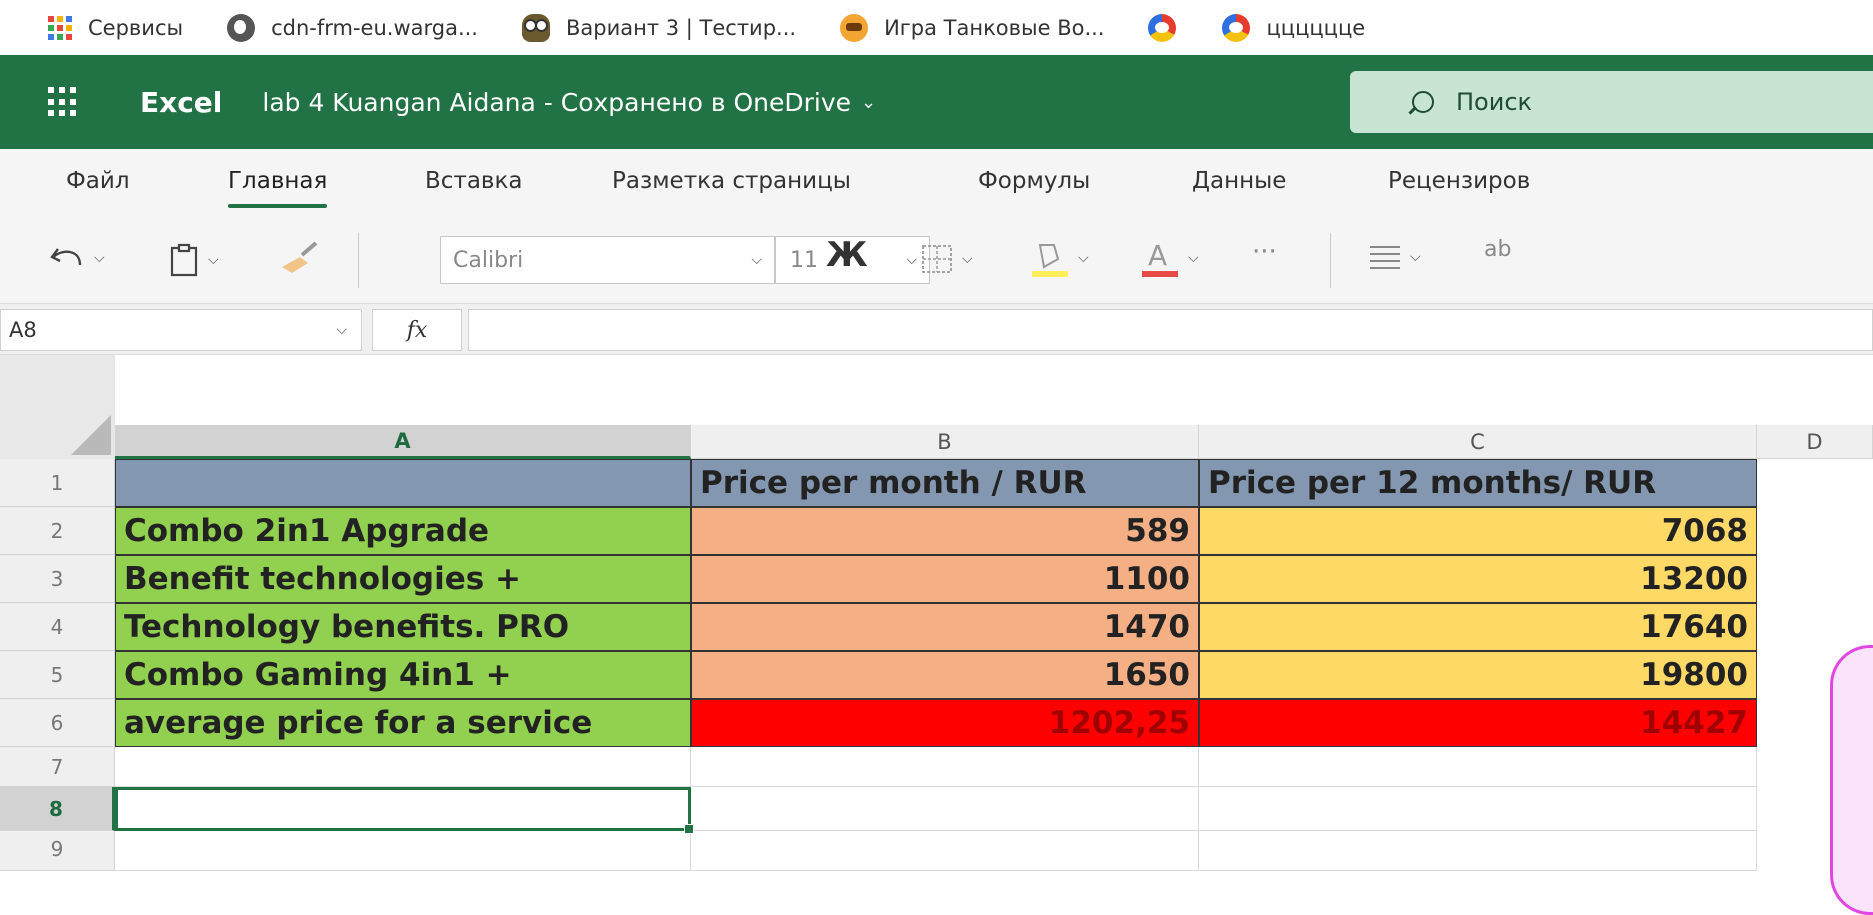 The width and height of the screenshot is (1873, 915). What do you see at coordinates (403, 723) in the screenshot?
I see `cell-a6: average price for a service` at bounding box center [403, 723].